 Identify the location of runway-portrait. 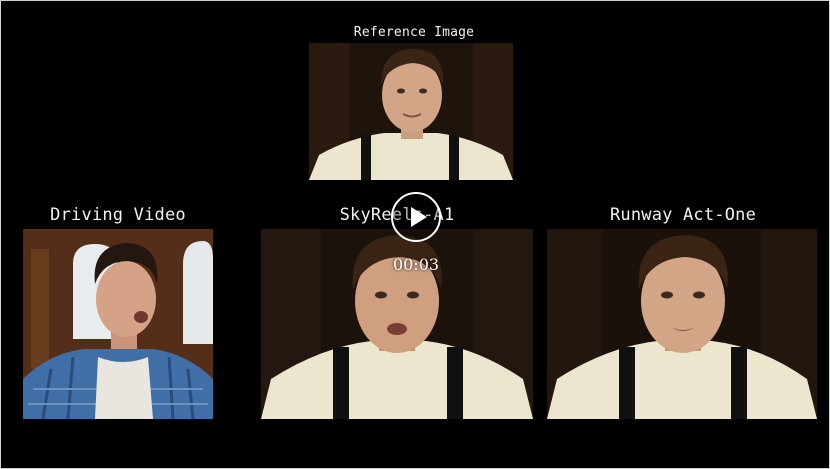
(682, 324).